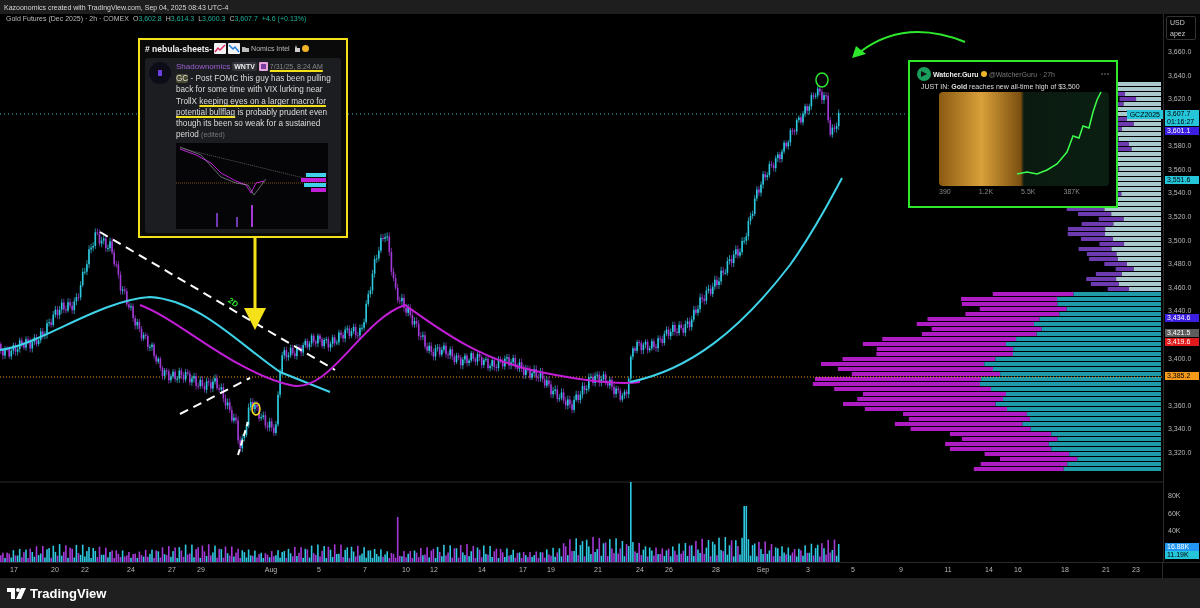  Describe the element at coordinates (17, 593) in the screenshot. I see `tradingview-logo-icon` at that location.